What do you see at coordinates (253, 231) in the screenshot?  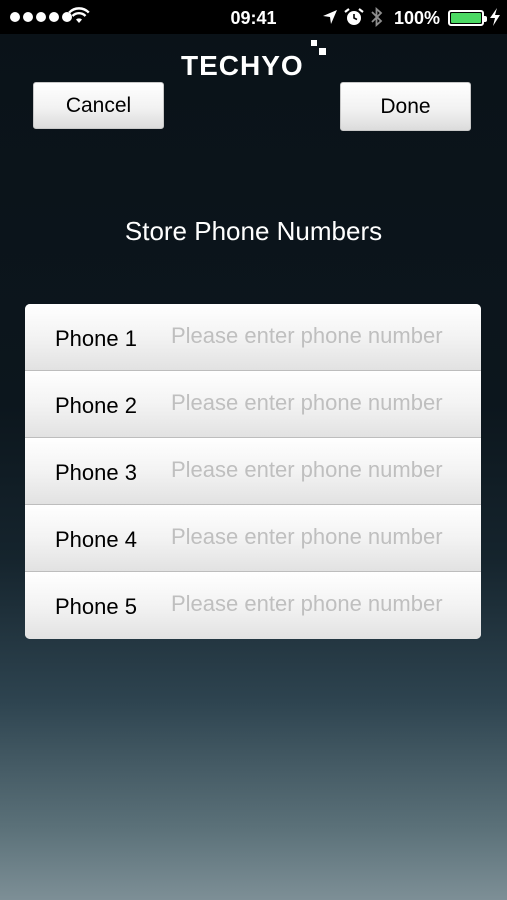 I see `page-title: Store Phone Numbers` at bounding box center [253, 231].